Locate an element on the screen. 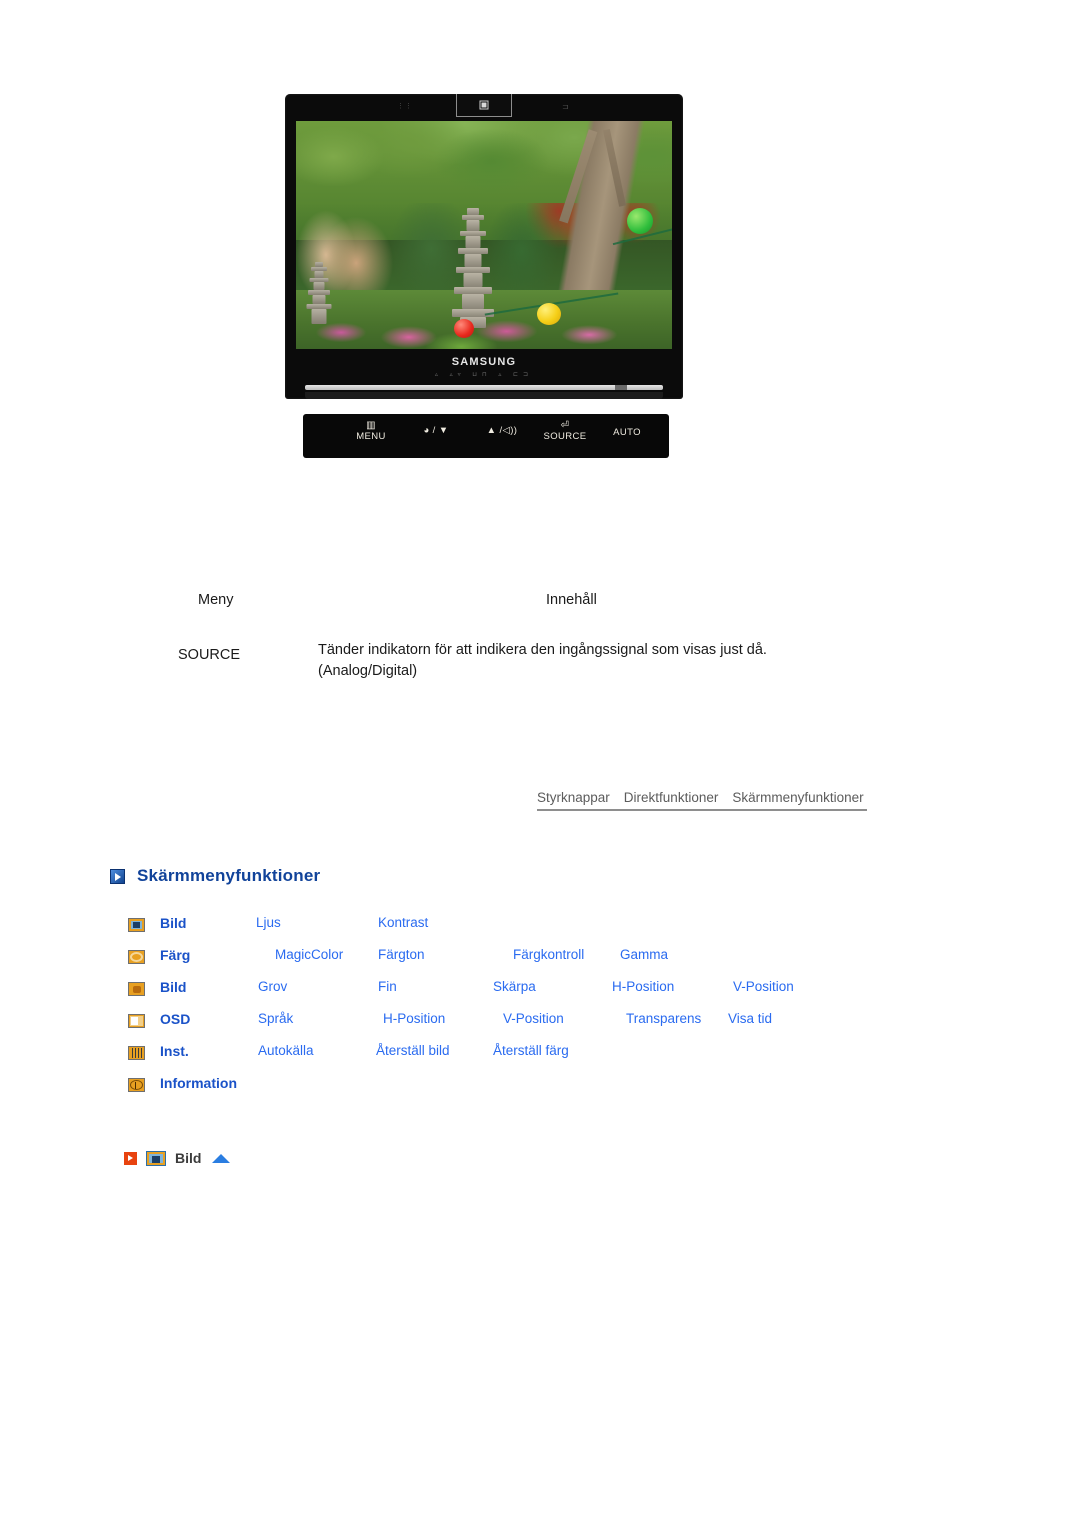 This screenshot has height=1528, width=1080. osd-row: Bild Ljus Kontrast is located at coordinates (508, 928).